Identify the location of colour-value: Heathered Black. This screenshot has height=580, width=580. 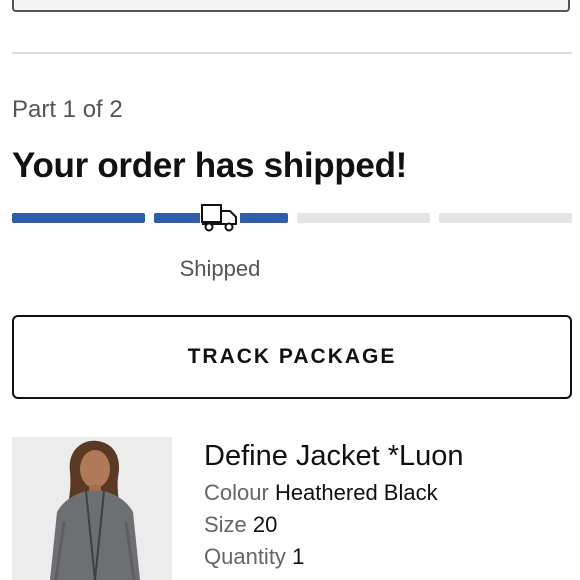
(356, 492).